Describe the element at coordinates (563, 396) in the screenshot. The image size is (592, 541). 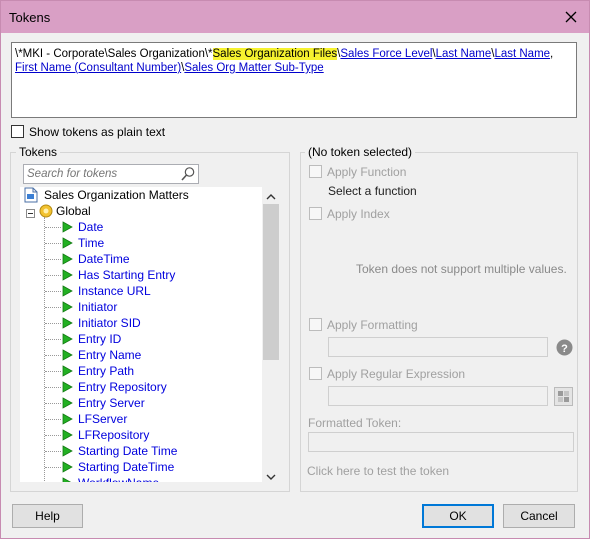
I see `regex-builder-icon` at that location.